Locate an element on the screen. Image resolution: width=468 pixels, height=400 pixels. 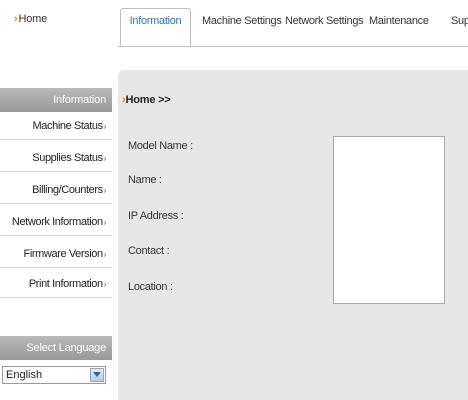
tab-machine-settings-label: Machine Settings is located at coordinates (242, 21).